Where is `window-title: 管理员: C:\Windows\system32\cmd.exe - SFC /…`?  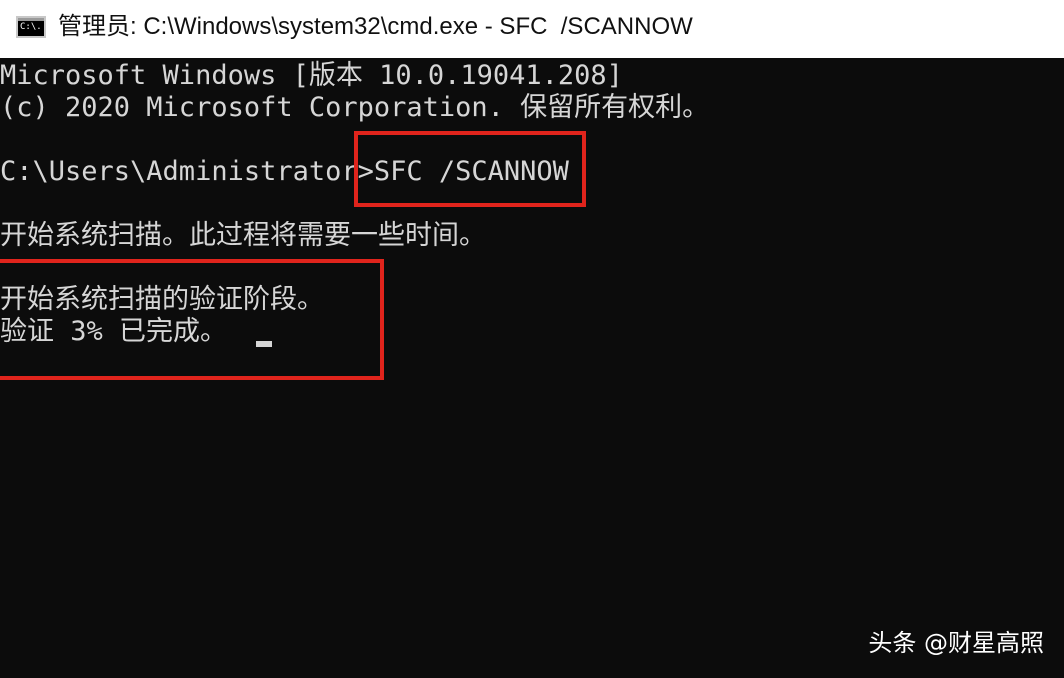
window-title: 管理员: C:\Windows\system32\cmd.exe - SFC /… is located at coordinates (375, 26).